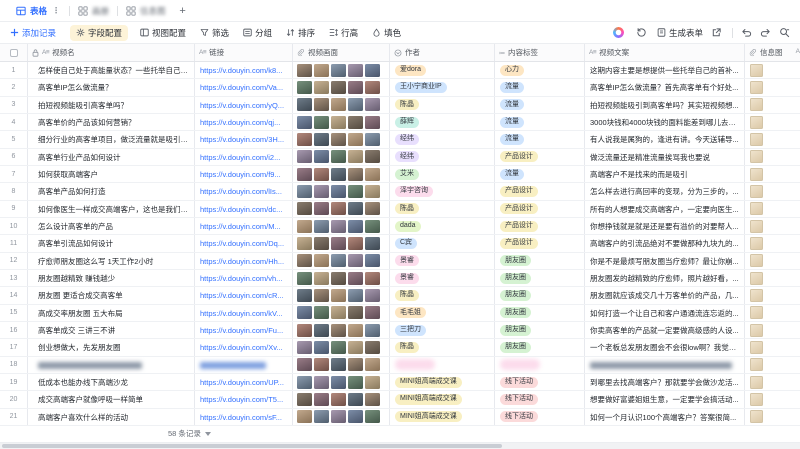  I want to click on select-all-checkbox, so click(13, 52).